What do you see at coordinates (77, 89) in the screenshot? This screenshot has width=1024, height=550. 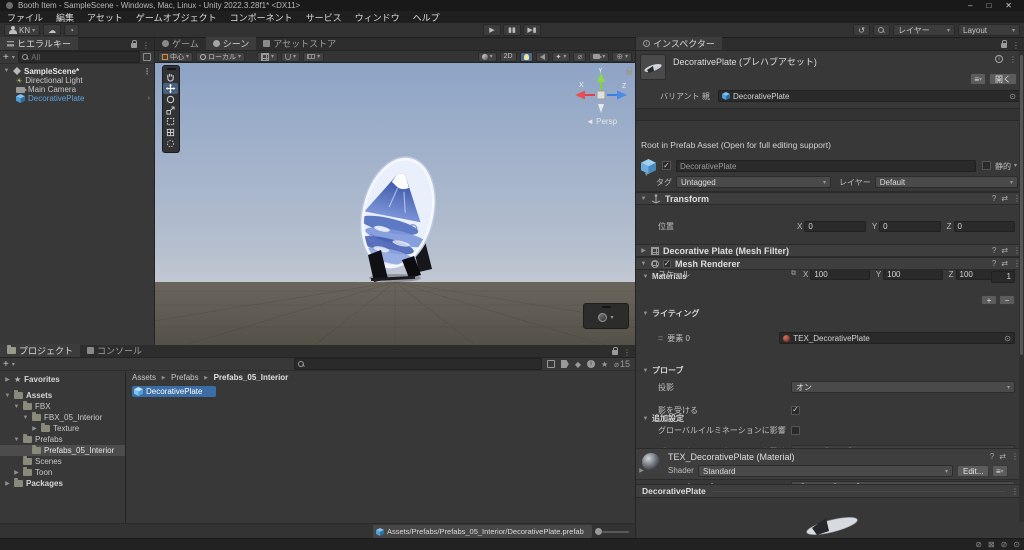 I see `hierarchy-item-main-camera: Main Camera` at bounding box center [77, 89].